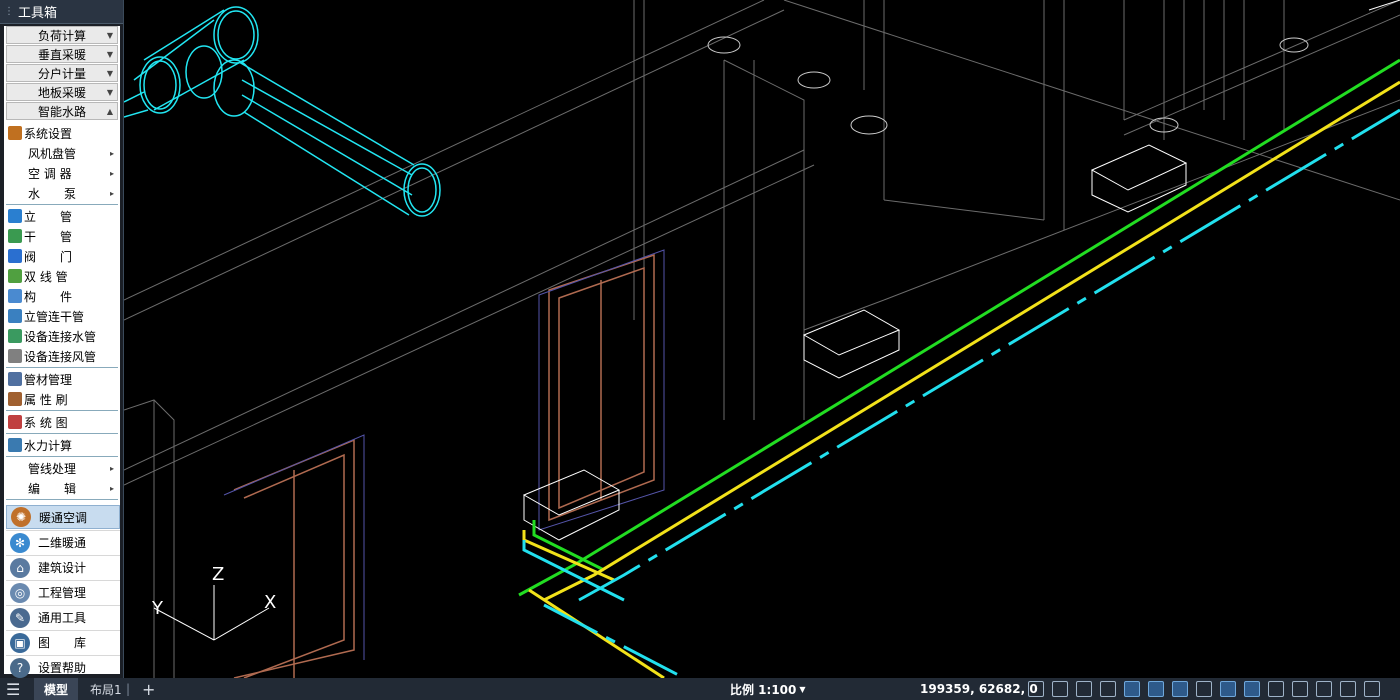 This screenshot has height=700, width=1400. I want to click on hvac-icon: ✺, so click(21, 517).